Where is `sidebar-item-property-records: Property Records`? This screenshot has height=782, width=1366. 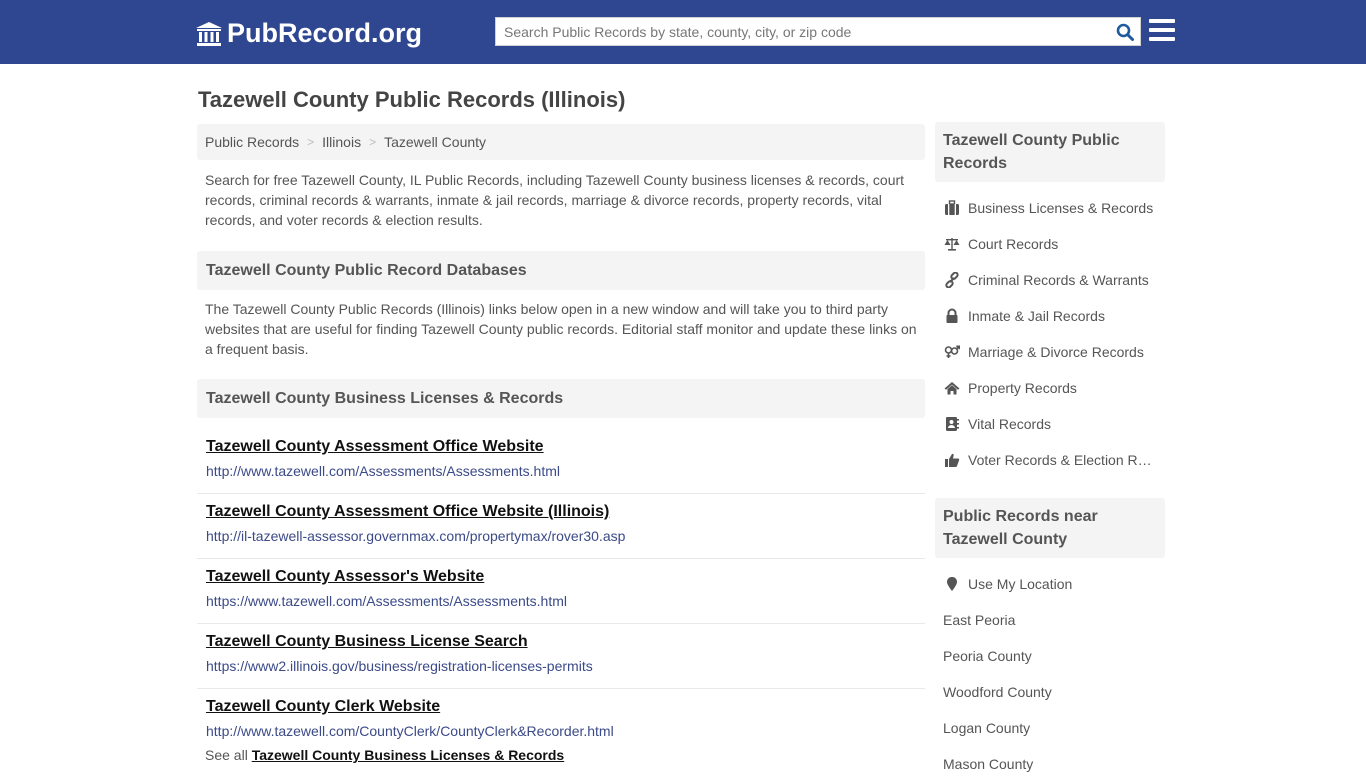 sidebar-item-property-records: Property Records is located at coordinates (1050, 388).